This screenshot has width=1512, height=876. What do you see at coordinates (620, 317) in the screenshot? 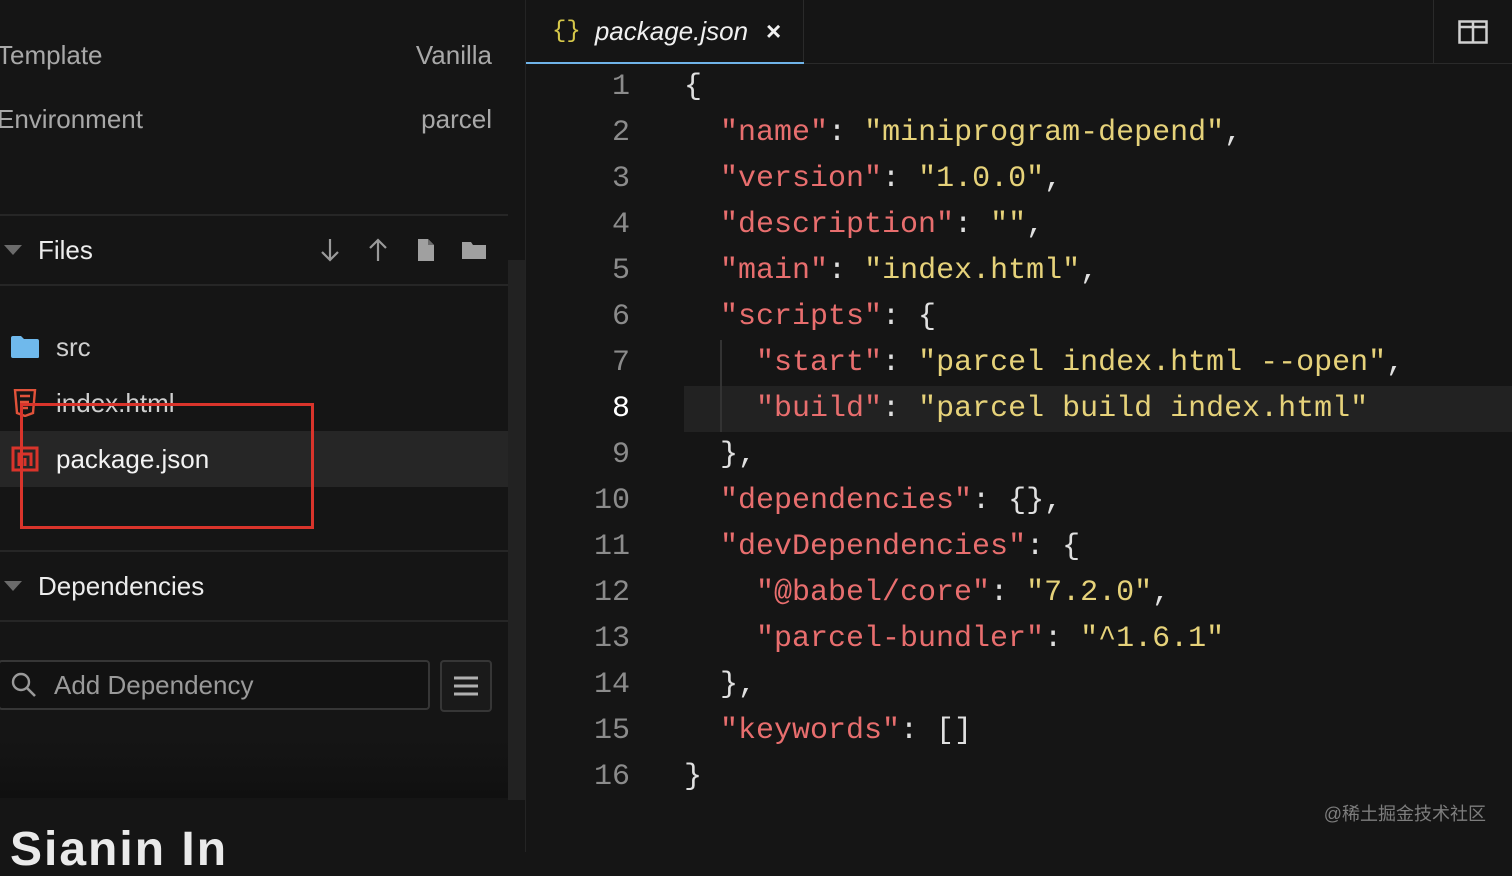
I see `line-number: 6` at bounding box center [620, 317].